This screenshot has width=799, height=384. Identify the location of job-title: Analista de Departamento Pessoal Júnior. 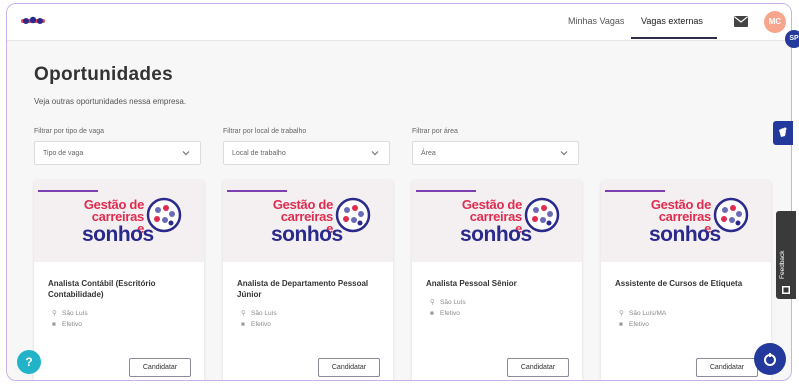
(311, 289).